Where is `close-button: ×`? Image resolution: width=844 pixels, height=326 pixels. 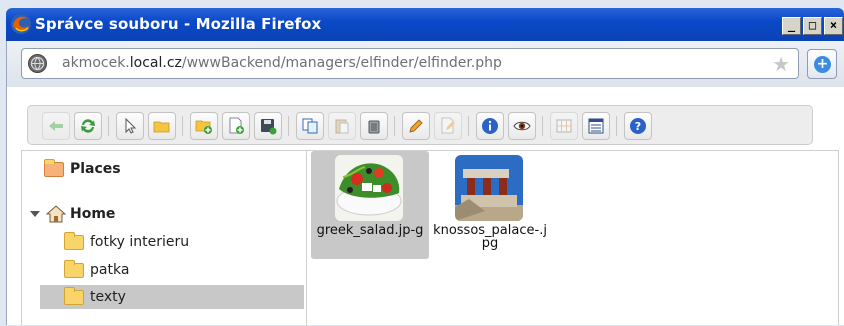 close-button: × is located at coordinates (833, 26).